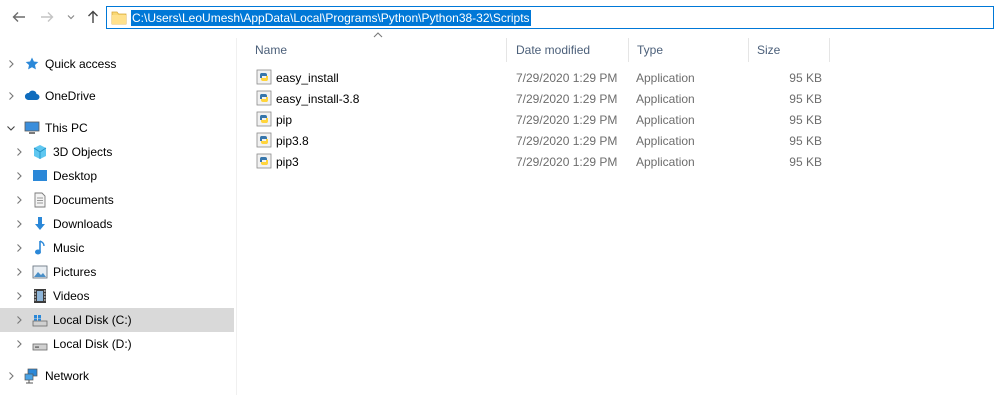 The image size is (994, 395). What do you see at coordinates (119, 18) in the screenshot?
I see `folder-icon` at bounding box center [119, 18].